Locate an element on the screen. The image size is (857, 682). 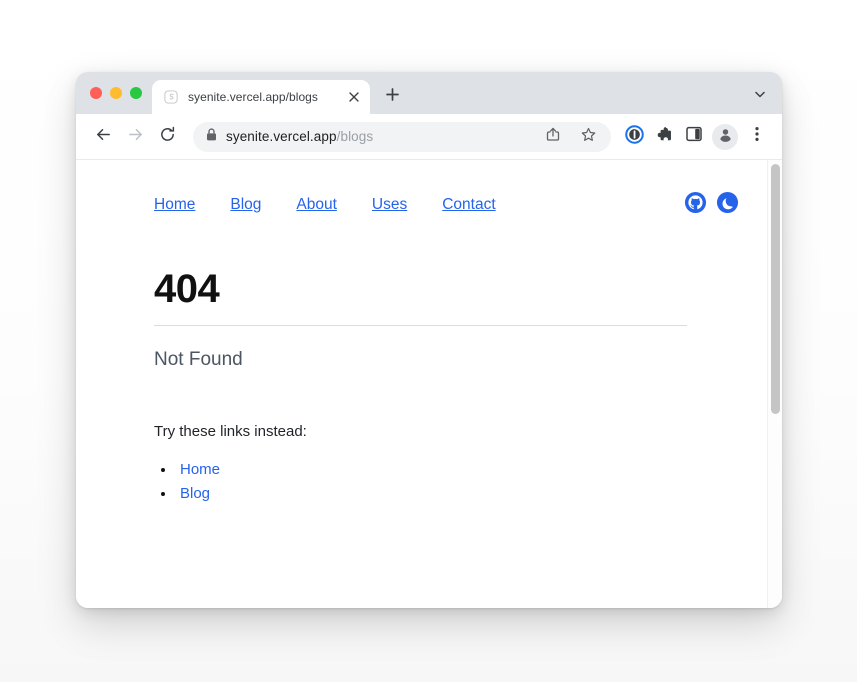
onepassword-extension-button is located at coordinates (634, 137).